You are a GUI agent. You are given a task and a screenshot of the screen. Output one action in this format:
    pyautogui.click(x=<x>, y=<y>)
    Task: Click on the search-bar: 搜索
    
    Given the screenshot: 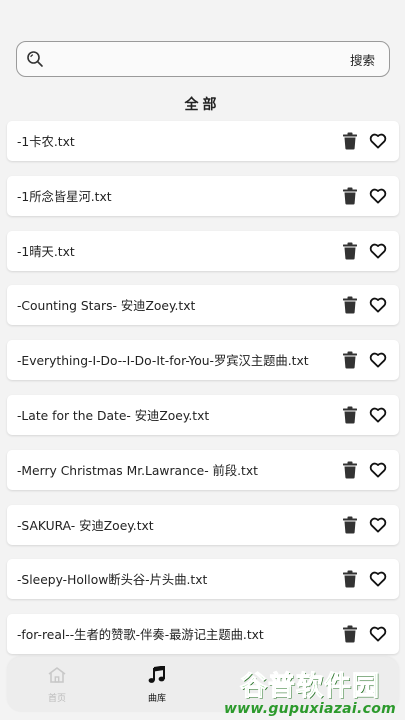 What is the action you would take?
    pyautogui.click(x=203, y=59)
    